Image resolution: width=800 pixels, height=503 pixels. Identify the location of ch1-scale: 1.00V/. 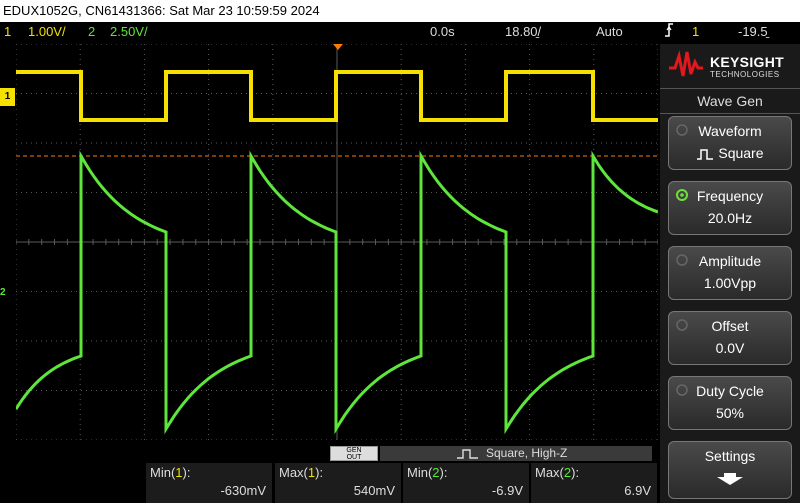
(47, 32).